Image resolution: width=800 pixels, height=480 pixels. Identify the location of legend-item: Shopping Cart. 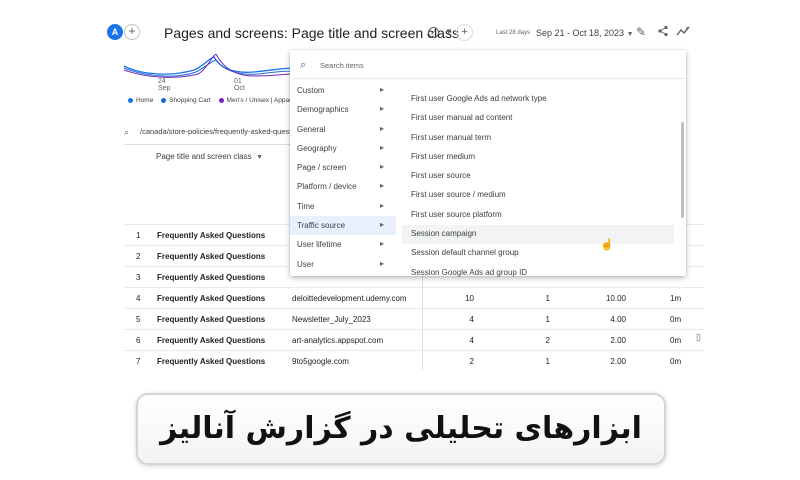
(186, 100).